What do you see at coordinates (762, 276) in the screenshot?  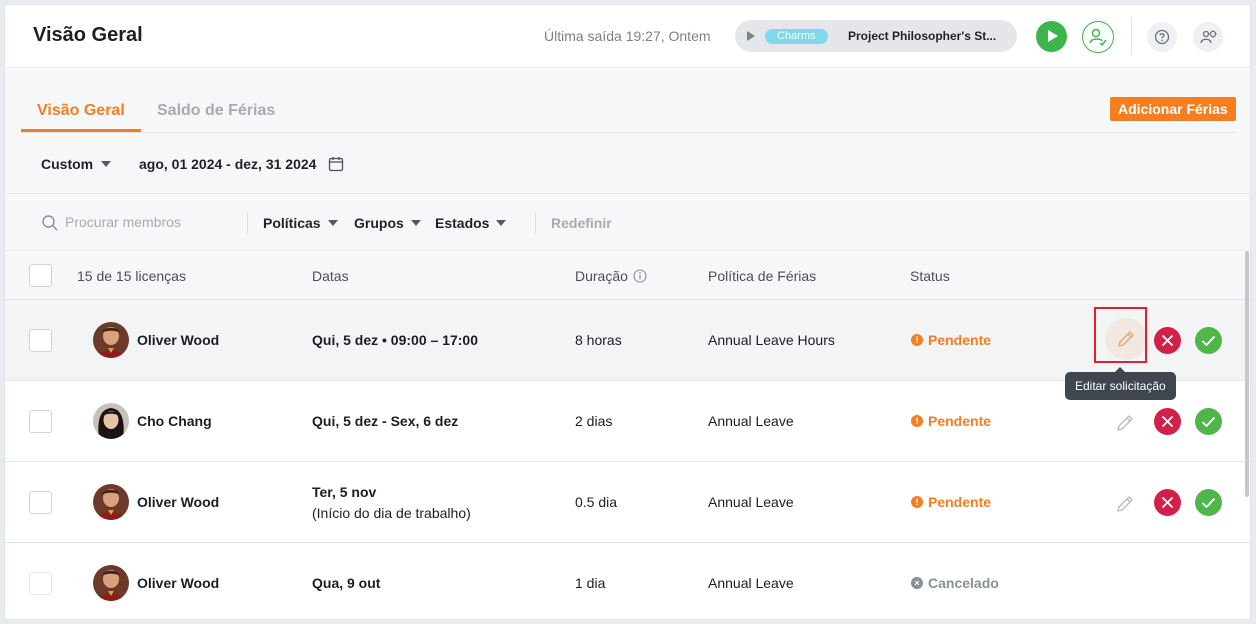 I see `column-policy: Política de Férias` at bounding box center [762, 276].